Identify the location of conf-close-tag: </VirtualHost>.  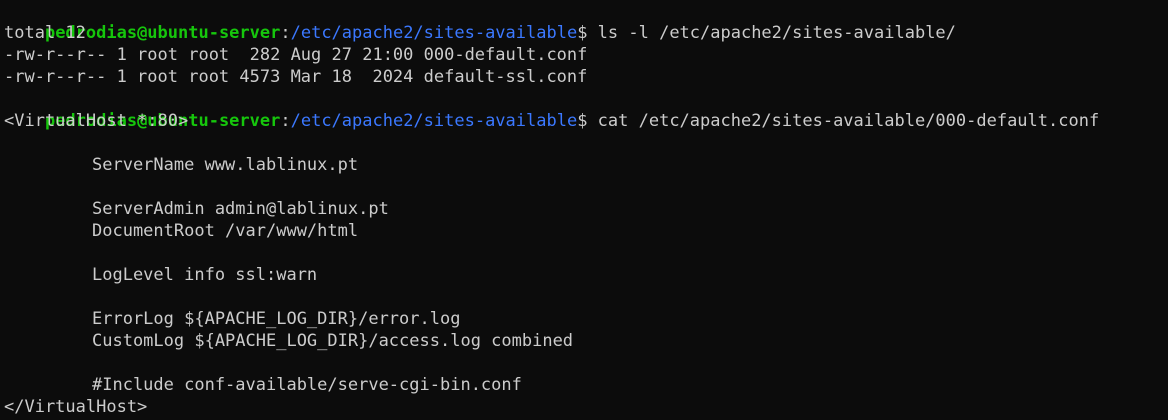
(76, 407).